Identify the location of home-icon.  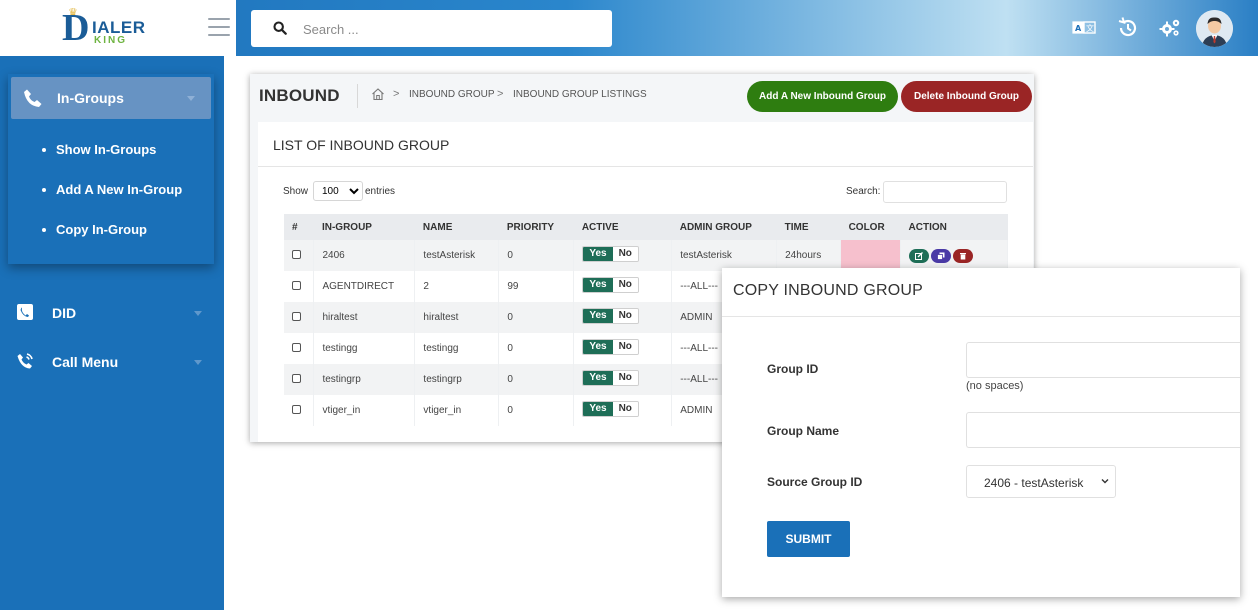
(378, 94).